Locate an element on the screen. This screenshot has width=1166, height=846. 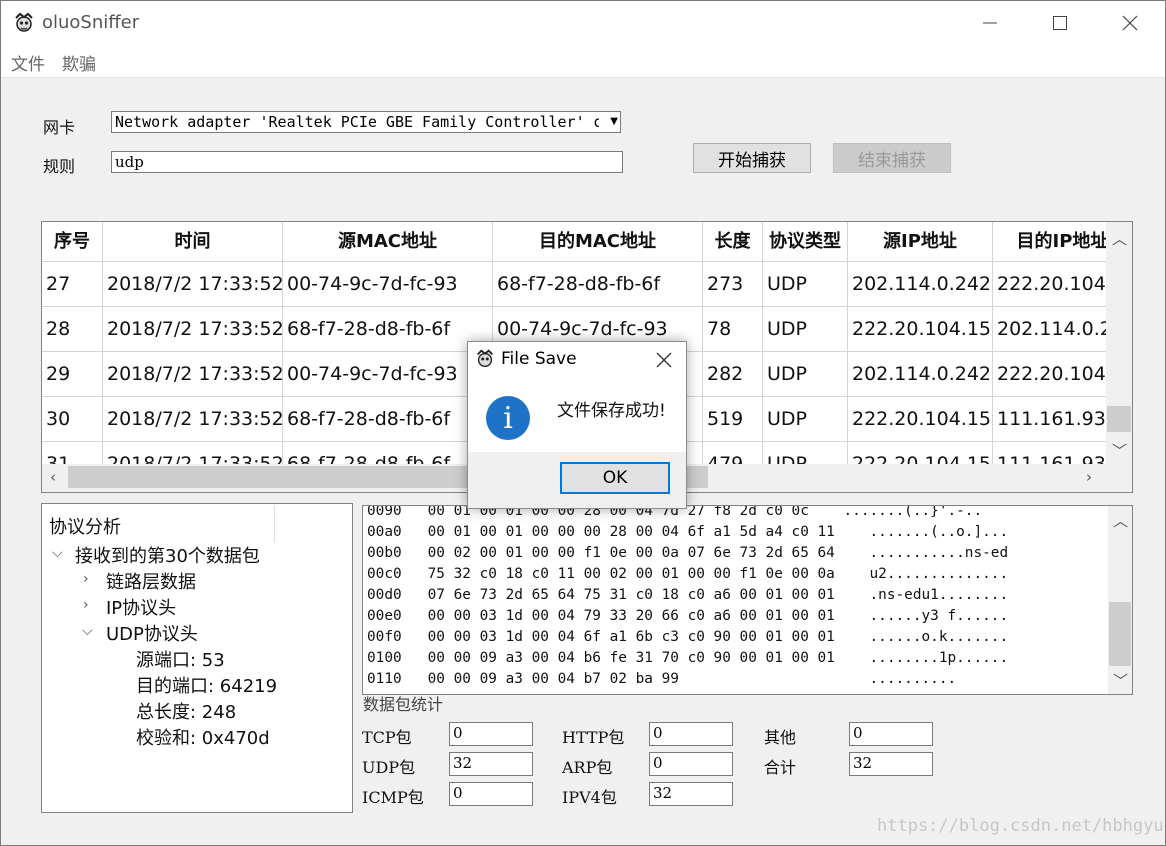
col-header-protocol: 协议类型 is located at coordinates (805, 242).